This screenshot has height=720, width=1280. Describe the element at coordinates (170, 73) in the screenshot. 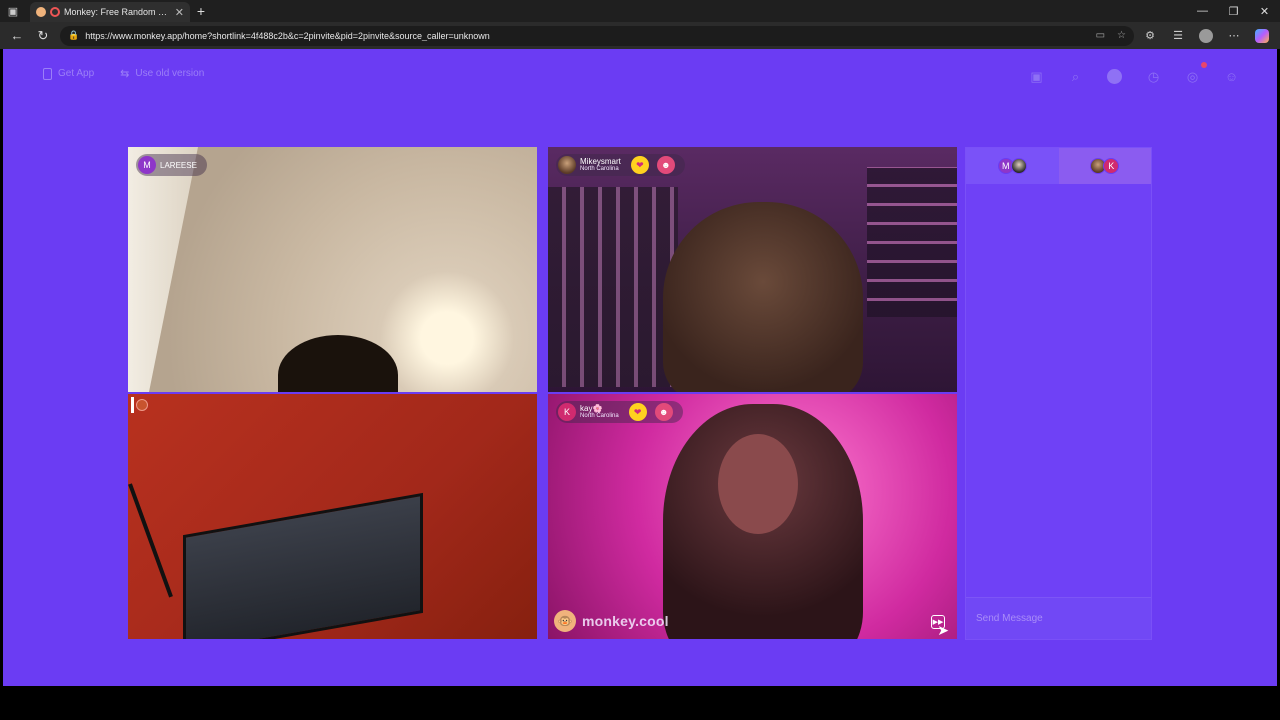

I see `use-old-version-label: Use old version` at that location.